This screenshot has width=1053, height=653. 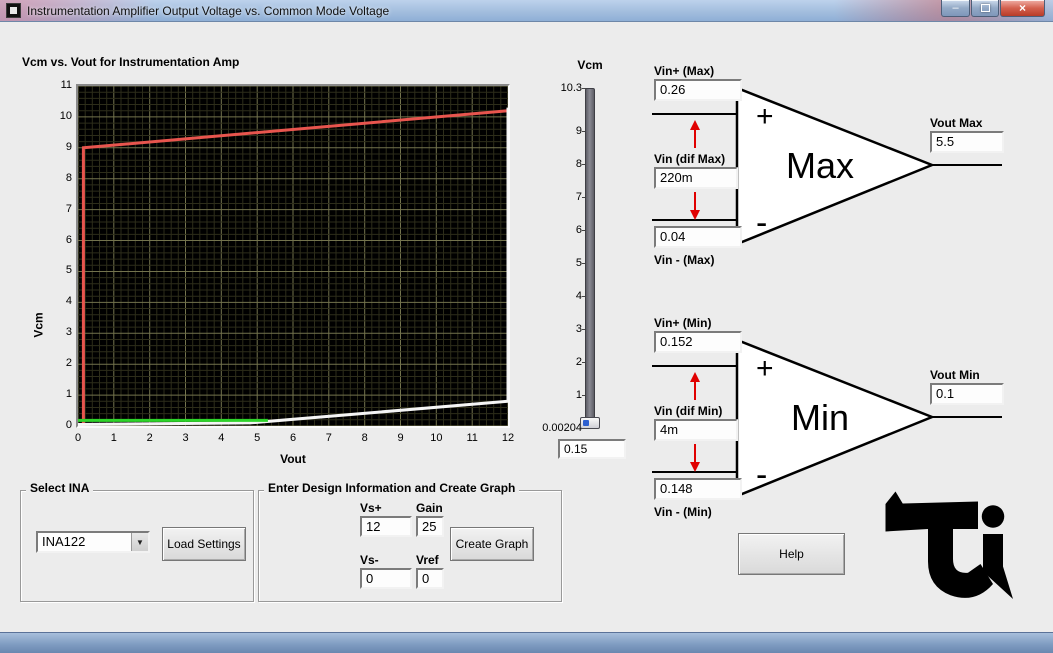 What do you see at coordinates (578, 262) in the screenshot?
I see `slider-tick-label: 5` at bounding box center [578, 262].